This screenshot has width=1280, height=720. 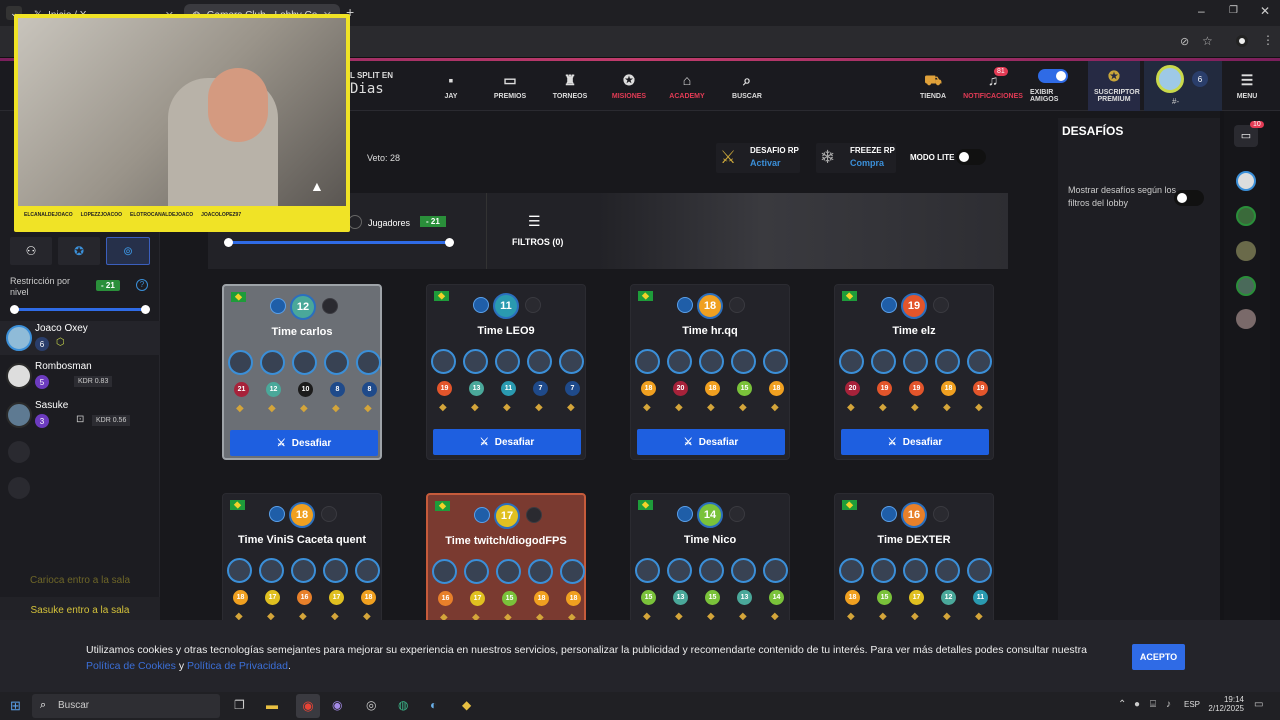 What do you see at coordinates (867, 163) in the screenshot?
I see `freeze-rp-action: Compra` at bounding box center [867, 163].